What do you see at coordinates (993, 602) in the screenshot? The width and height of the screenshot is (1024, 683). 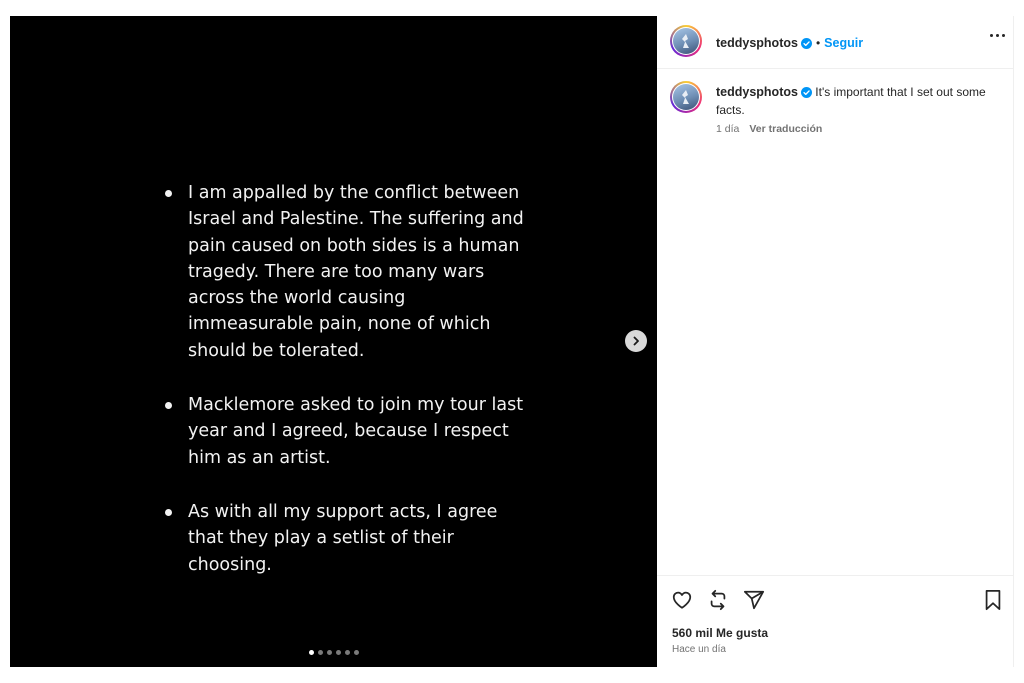 I see `bookmark-icon` at bounding box center [993, 602].